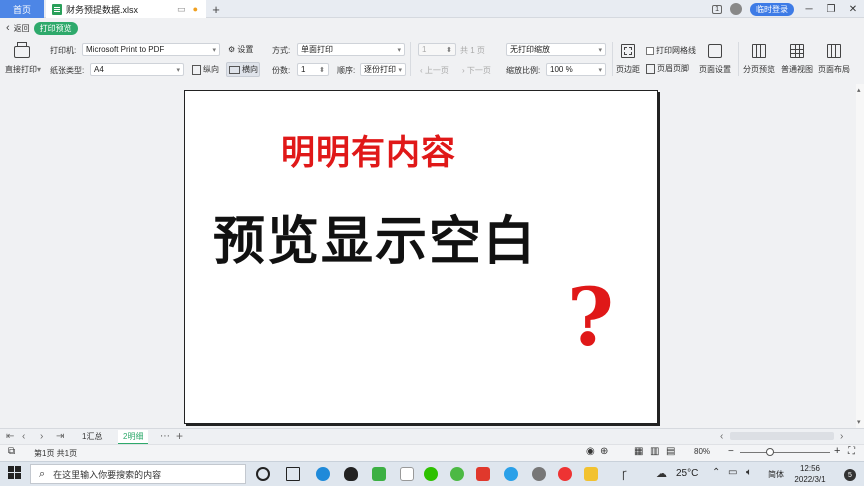 The image size is (864, 486). Describe the element at coordinates (511, 474) in the screenshot. I see `refresh-app-icon` at that location.